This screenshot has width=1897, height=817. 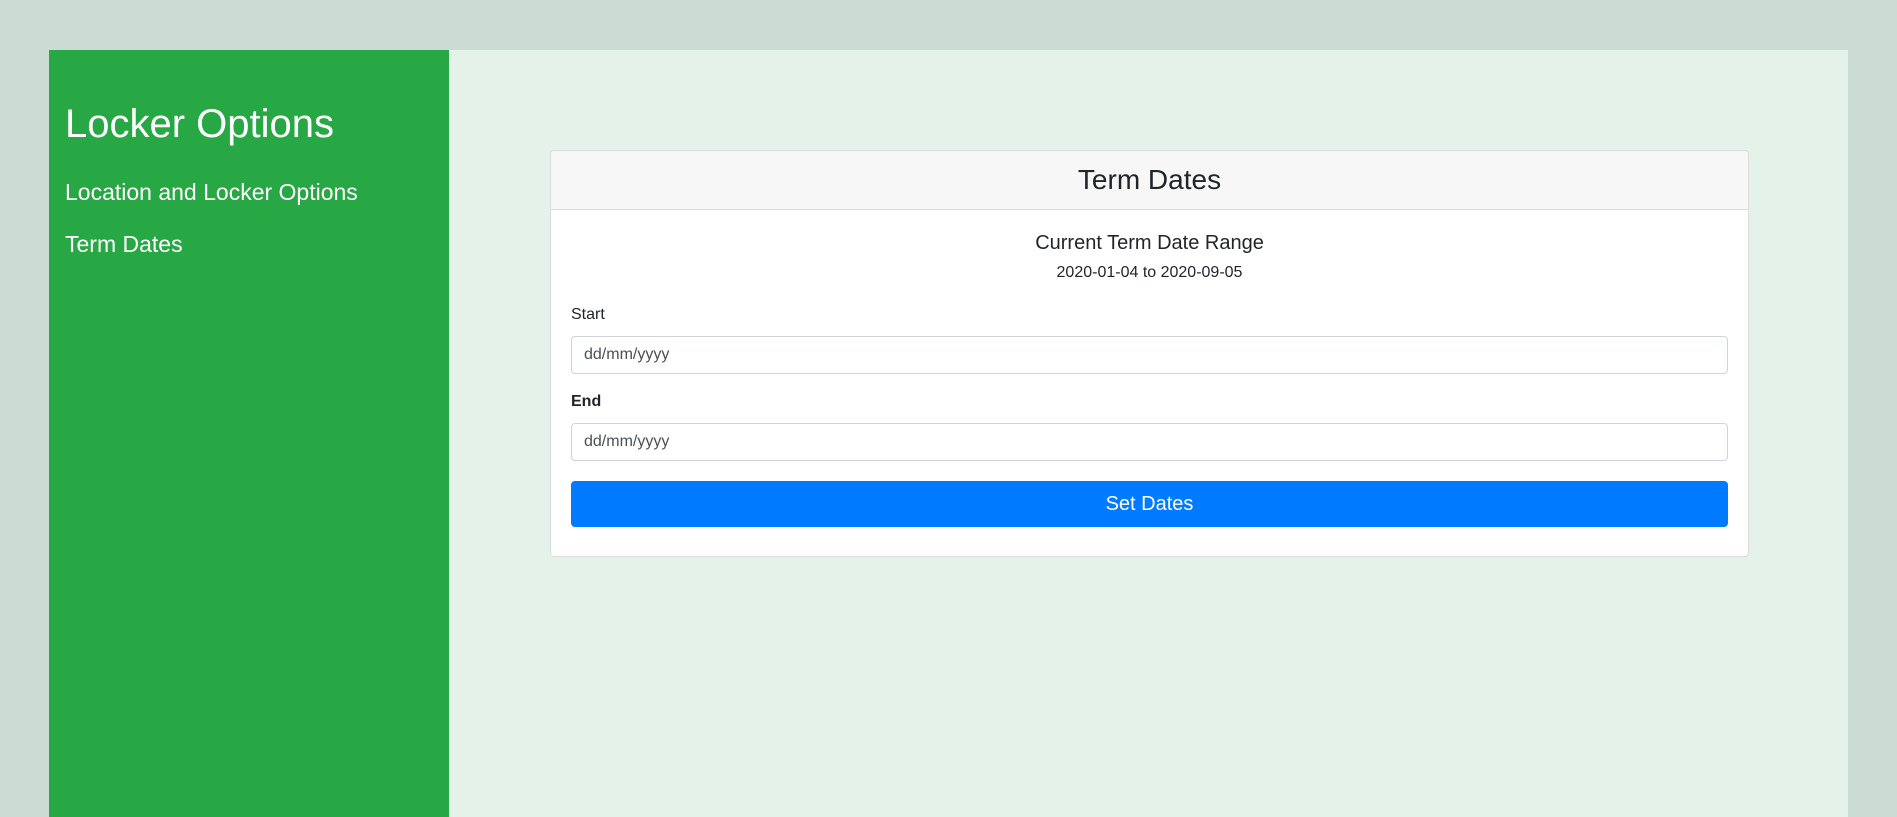 I want to click on start-label: Start, so click(x=588, y=314).